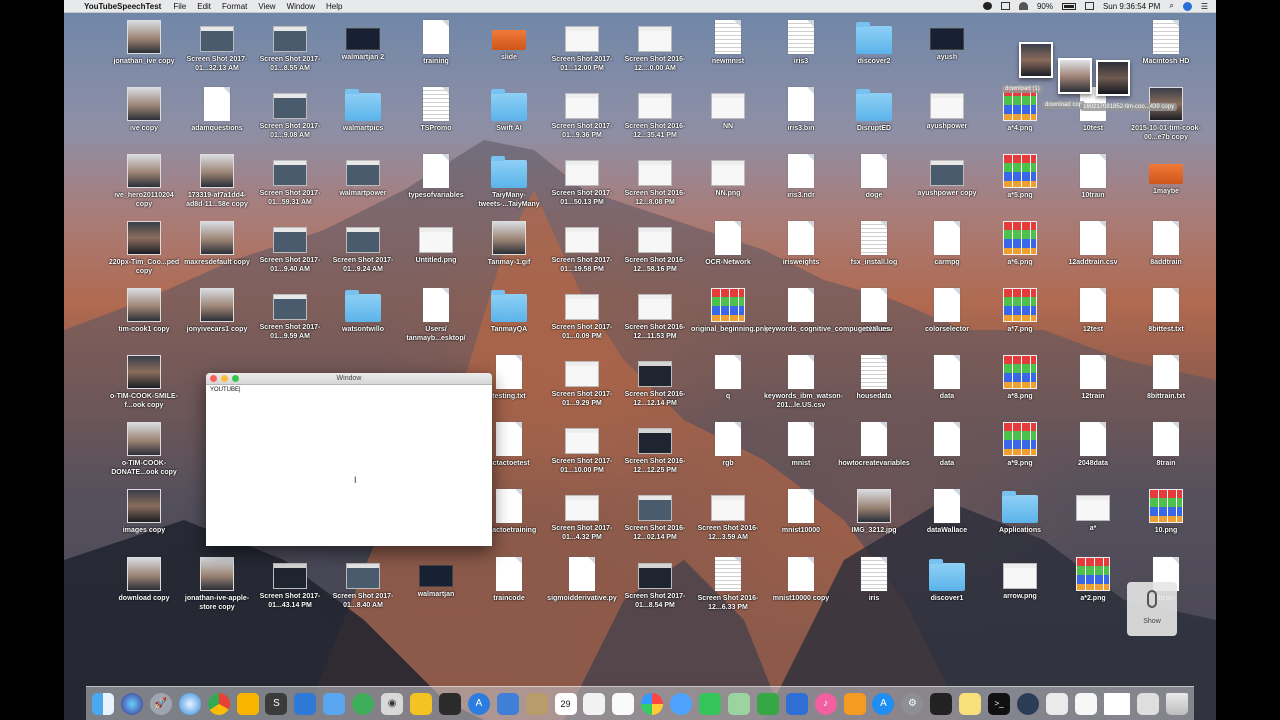  What do you see at coordinates (1131, 6) in the screenshot?
I see `clock: Sun 9:36:54 PM` at bounding box center [1131, 6].